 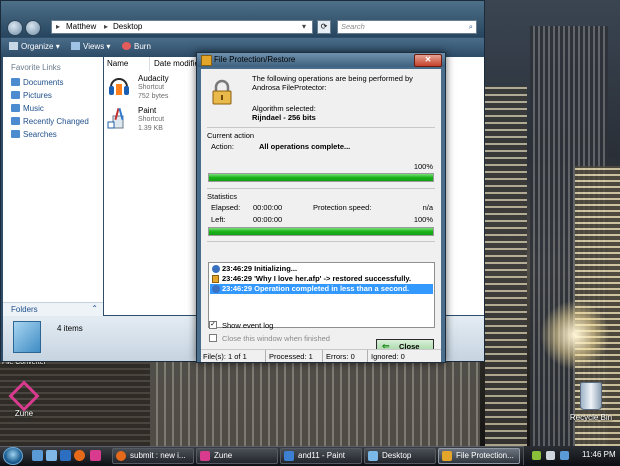 What do you see at coordinates (15, 28) in the screenshot?
I see `back-button` at bounding box center [15, 28].